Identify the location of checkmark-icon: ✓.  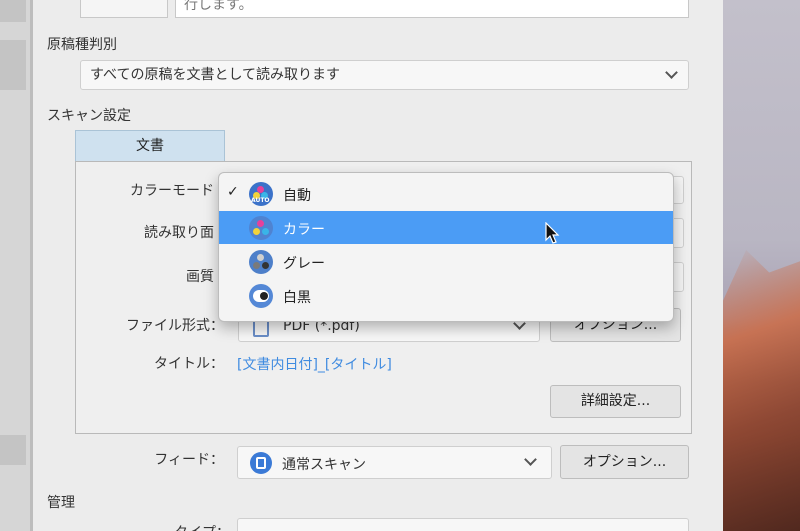
(233, 192).